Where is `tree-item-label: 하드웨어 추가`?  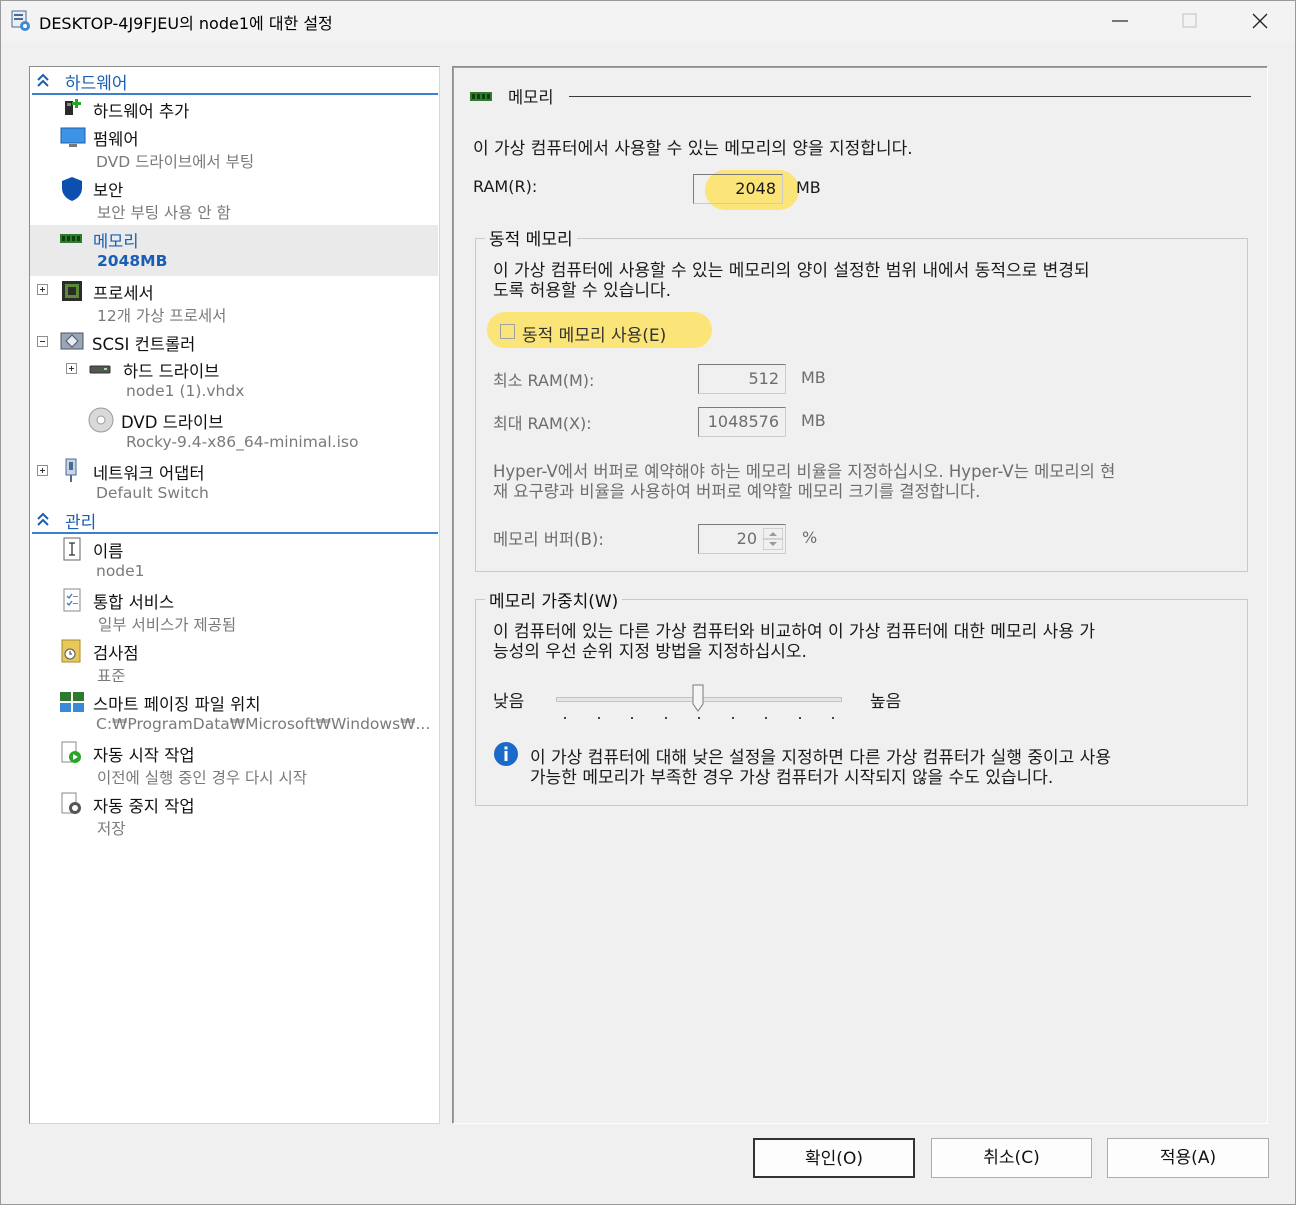 tree-item-label: 하드웨어 추가 is located at coordinates (141, 111).